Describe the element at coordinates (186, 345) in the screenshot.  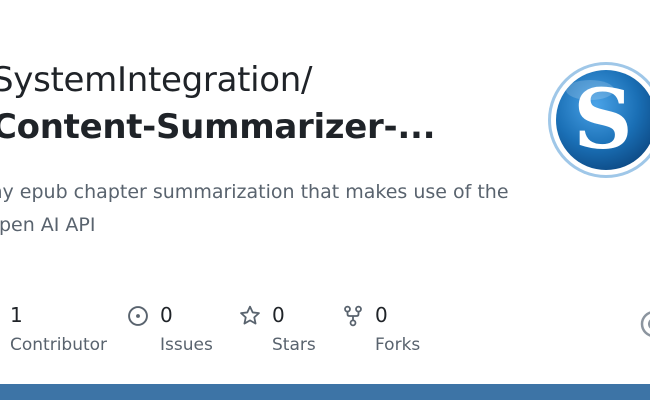
I see `issues-label: Issues` at that location.